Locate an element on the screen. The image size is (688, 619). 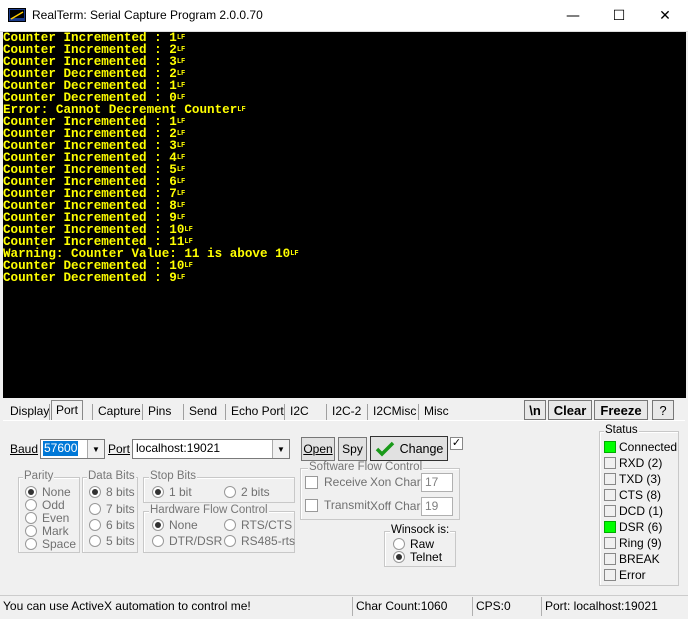
data_bits-option-5-bits: 5 bits is located at coordinates (112, 541).